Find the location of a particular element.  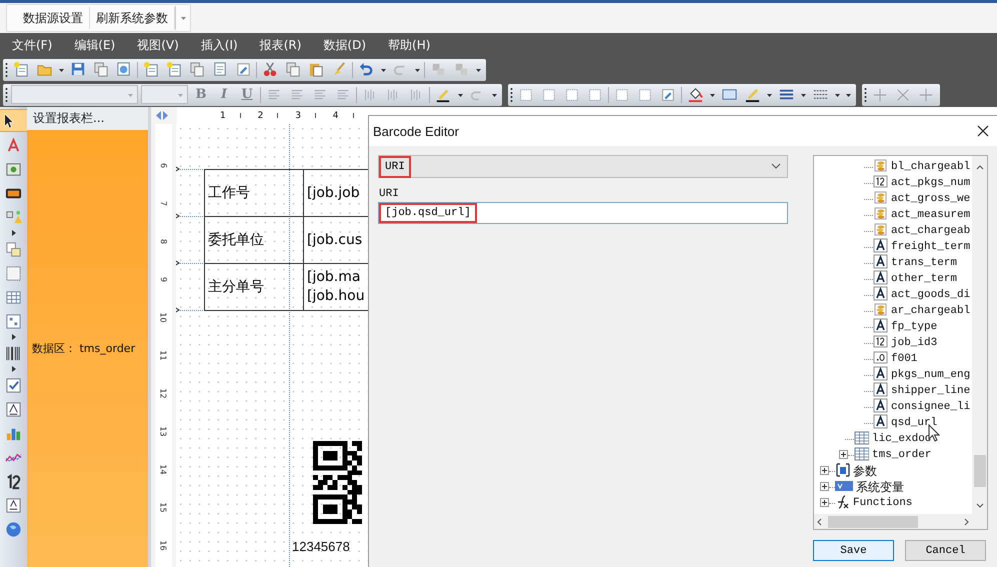

tree-item: tms_order is located at coordinates (900, 455).